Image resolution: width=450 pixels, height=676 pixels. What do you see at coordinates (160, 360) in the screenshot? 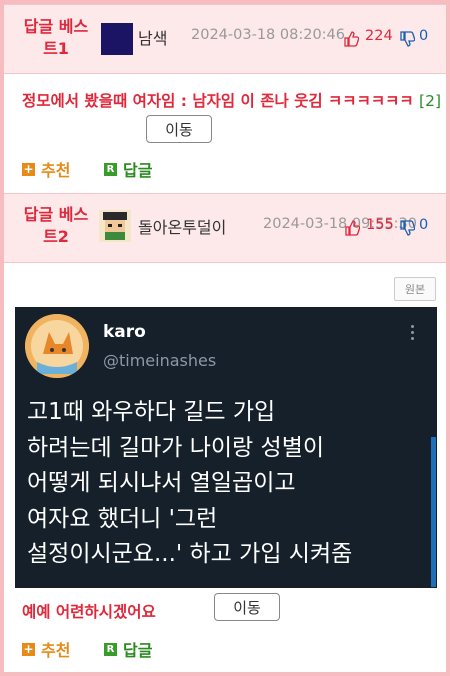
I see `tweet-author-handle: @timeinashes` at bounding box center [160, 360].